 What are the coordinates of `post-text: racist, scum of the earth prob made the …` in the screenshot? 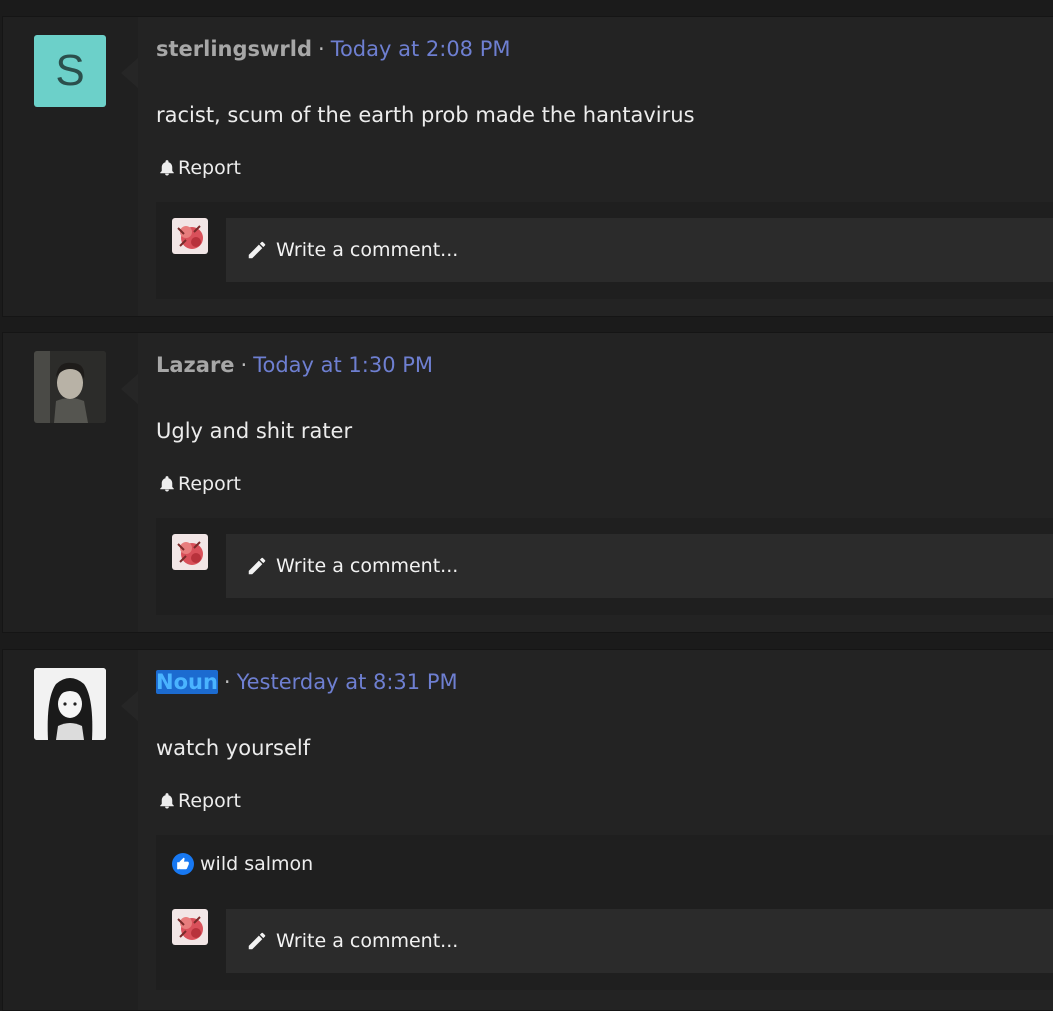 It's located at (425, 115).